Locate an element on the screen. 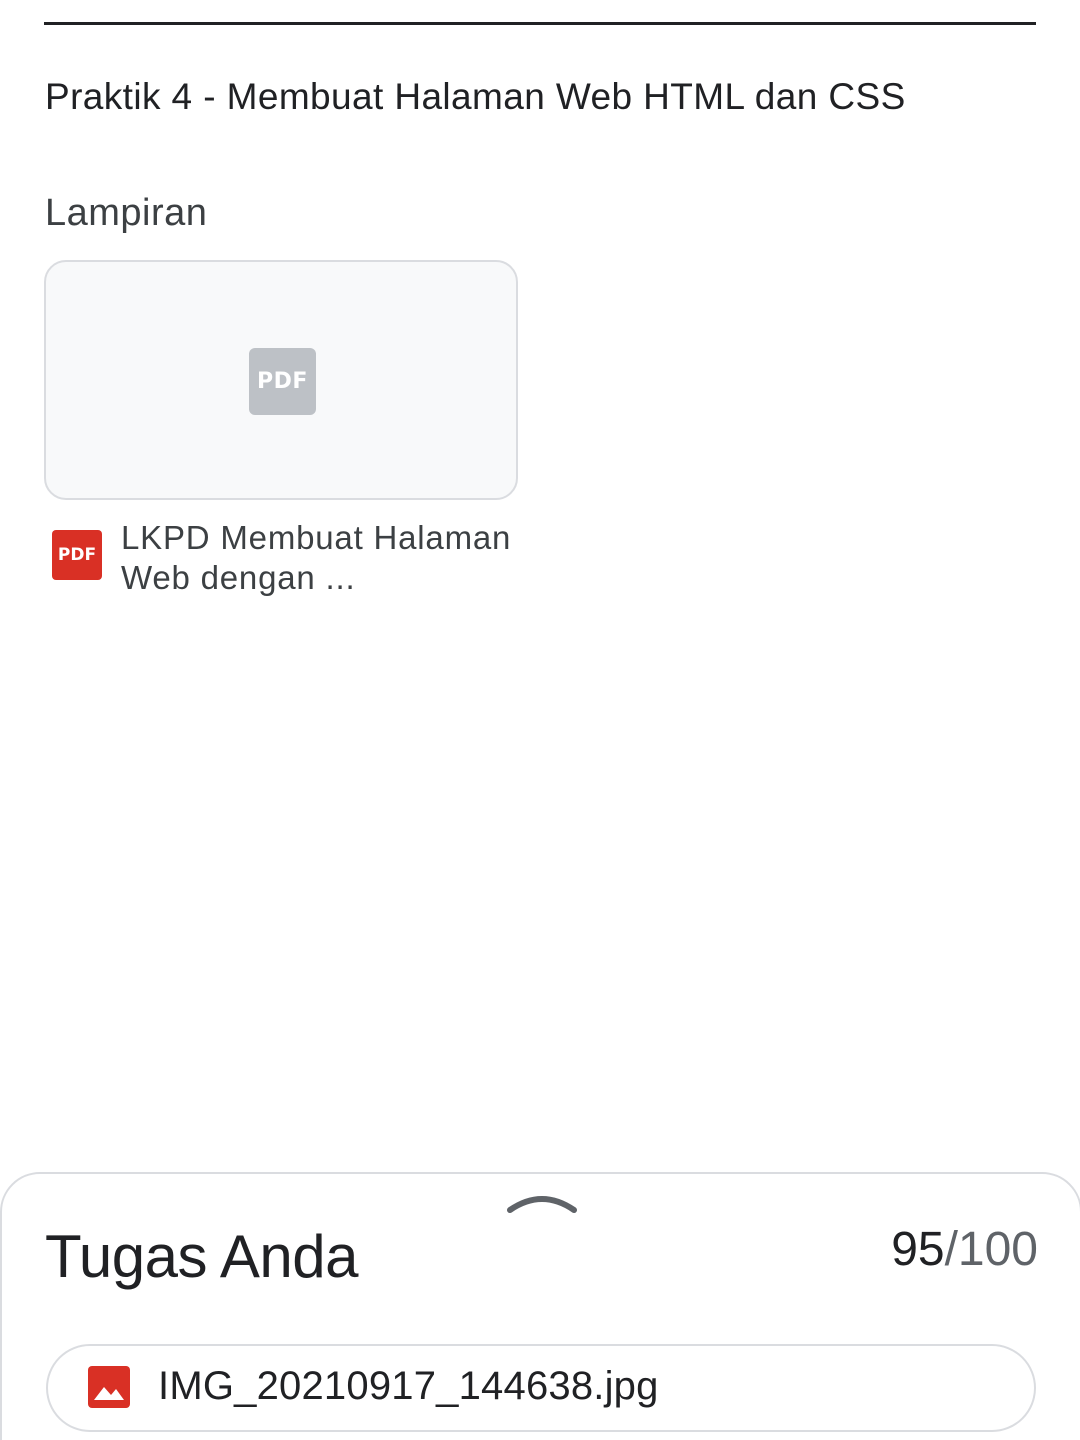  chevron-up-icon is located at coordinates (542, 1202).